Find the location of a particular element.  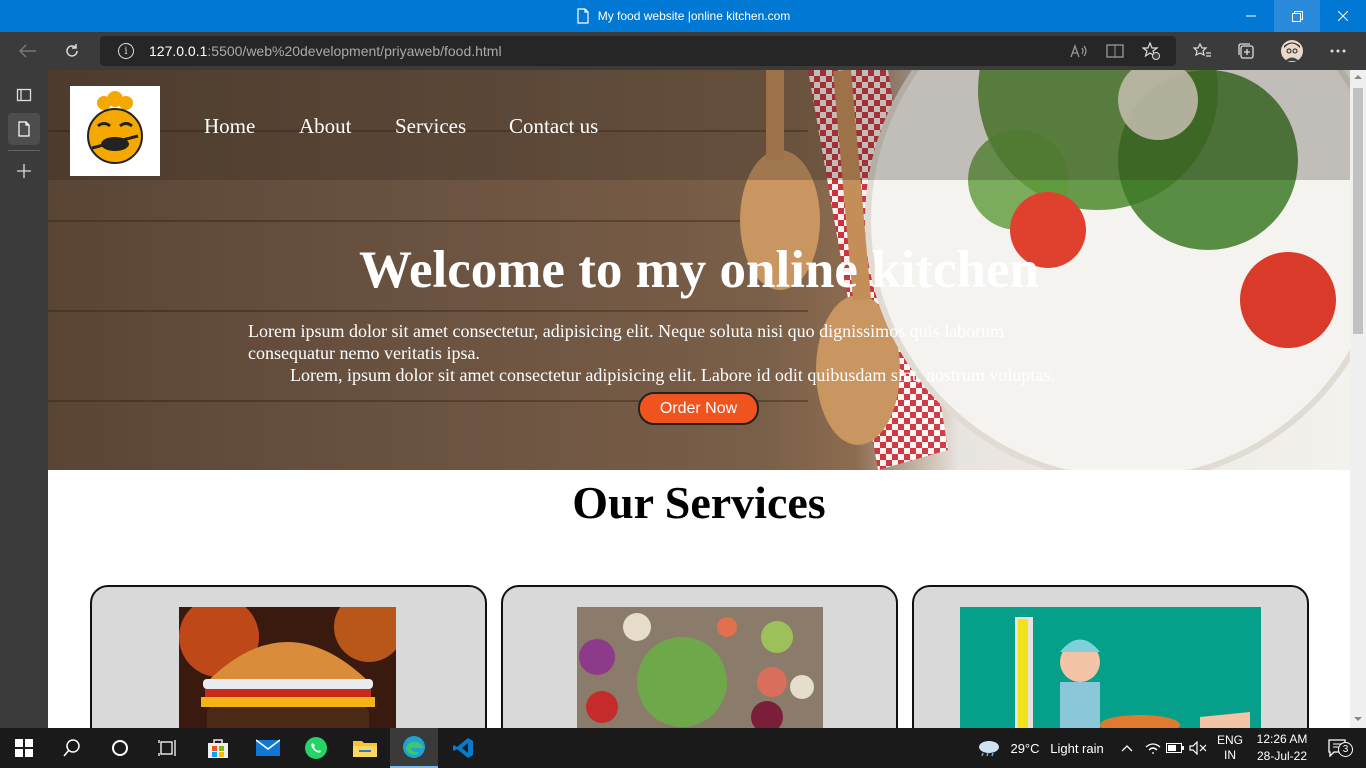

service-card-salad is located at coordinates (699, 656).